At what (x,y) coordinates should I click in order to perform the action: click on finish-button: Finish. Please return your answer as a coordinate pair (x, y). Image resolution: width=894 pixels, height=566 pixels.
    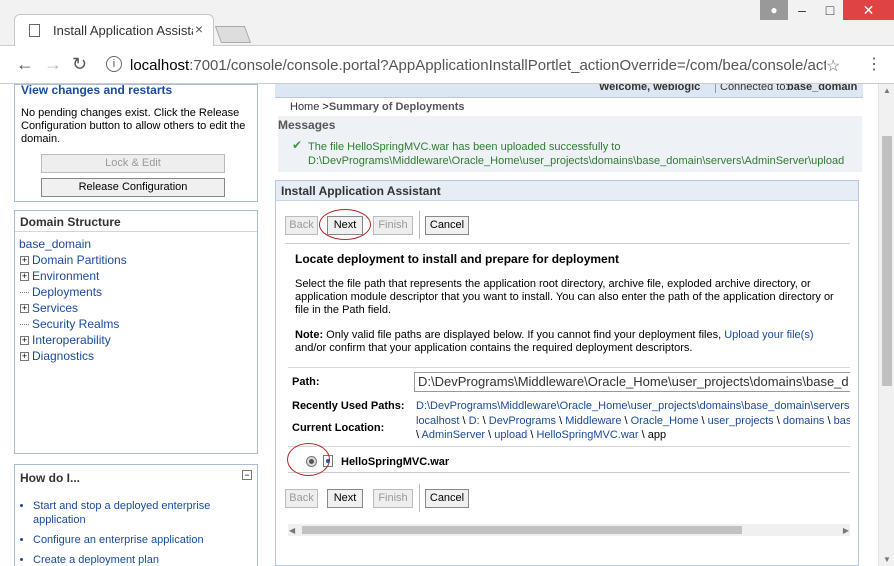
    Looking at the image, I should click on (393, 225).